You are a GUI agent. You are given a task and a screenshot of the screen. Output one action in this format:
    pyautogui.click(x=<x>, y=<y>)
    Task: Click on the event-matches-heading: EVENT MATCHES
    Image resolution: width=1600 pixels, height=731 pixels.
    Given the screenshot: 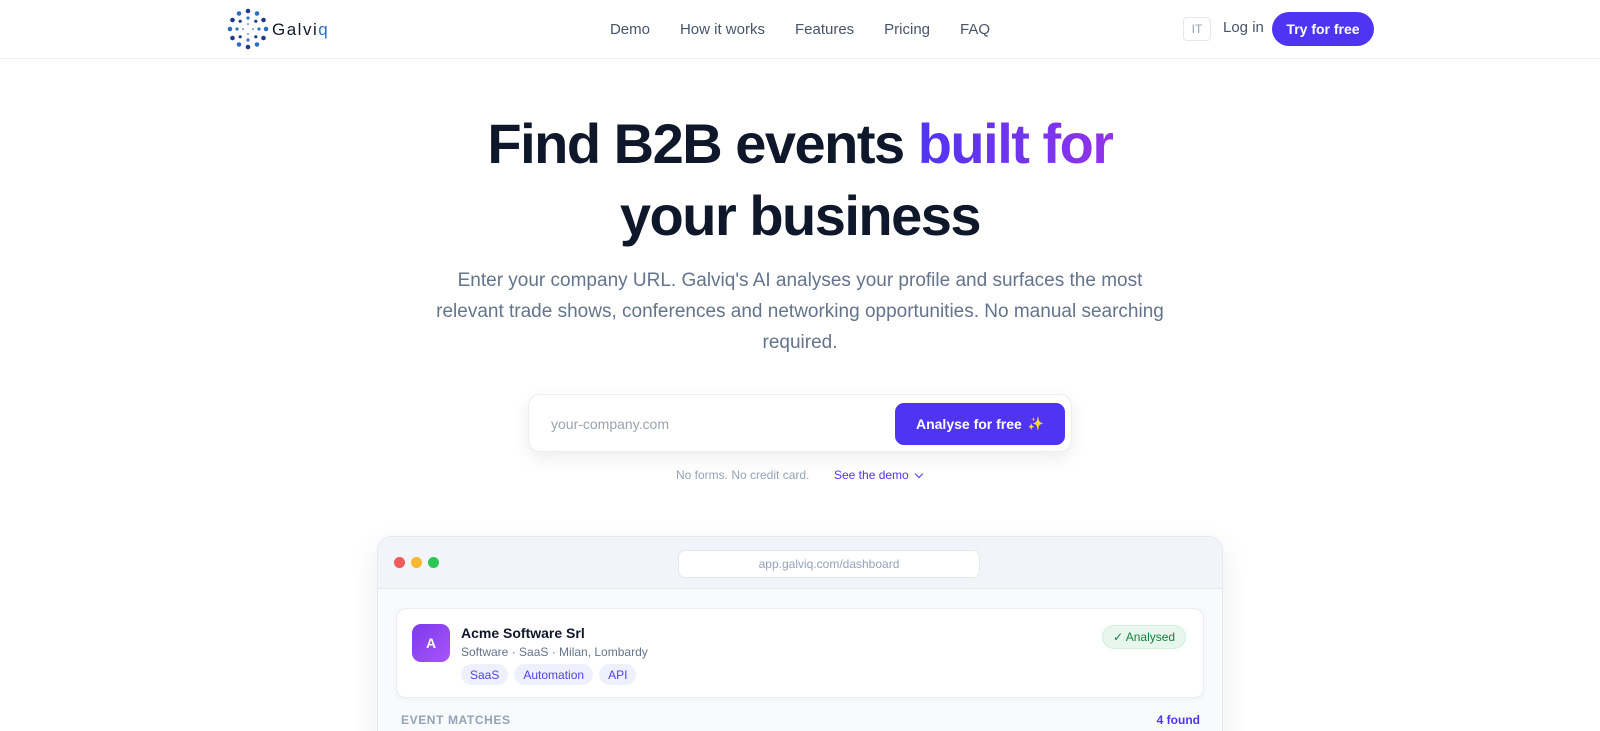 What is the action you would take?
    pyautogui.click(x=456, y=720)
    